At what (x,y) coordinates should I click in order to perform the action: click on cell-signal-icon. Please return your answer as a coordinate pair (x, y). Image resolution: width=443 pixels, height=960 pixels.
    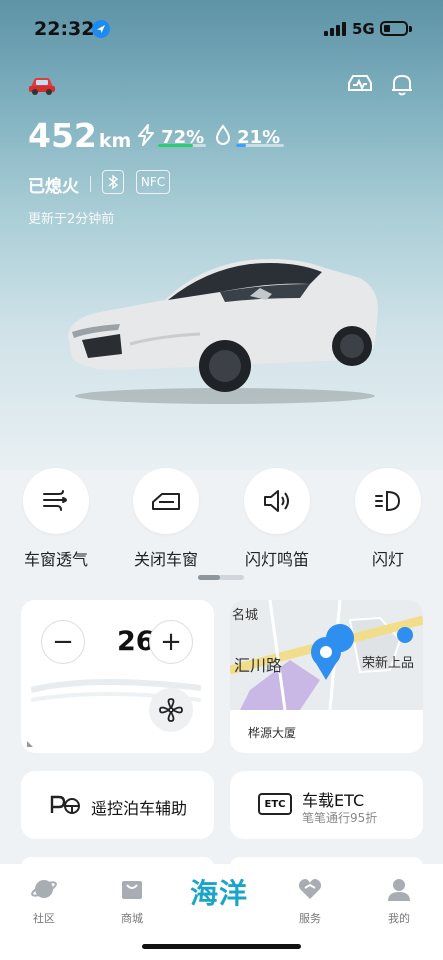
    Looking at the image, I should click on (336, 29).